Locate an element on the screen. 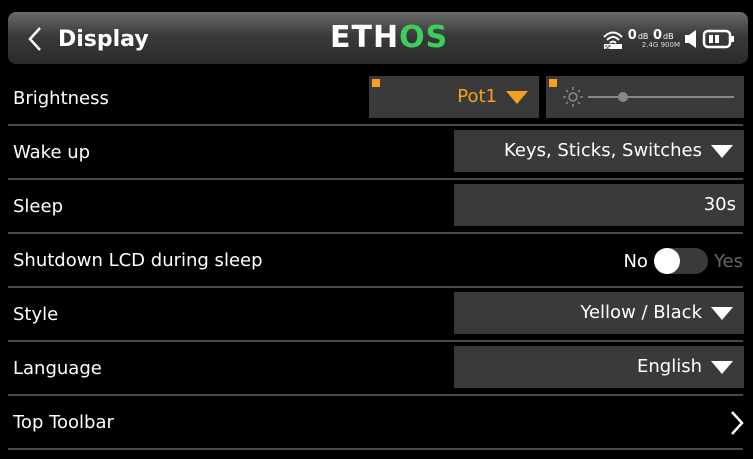  row-language: Language English is located at coordinates (376, 369).